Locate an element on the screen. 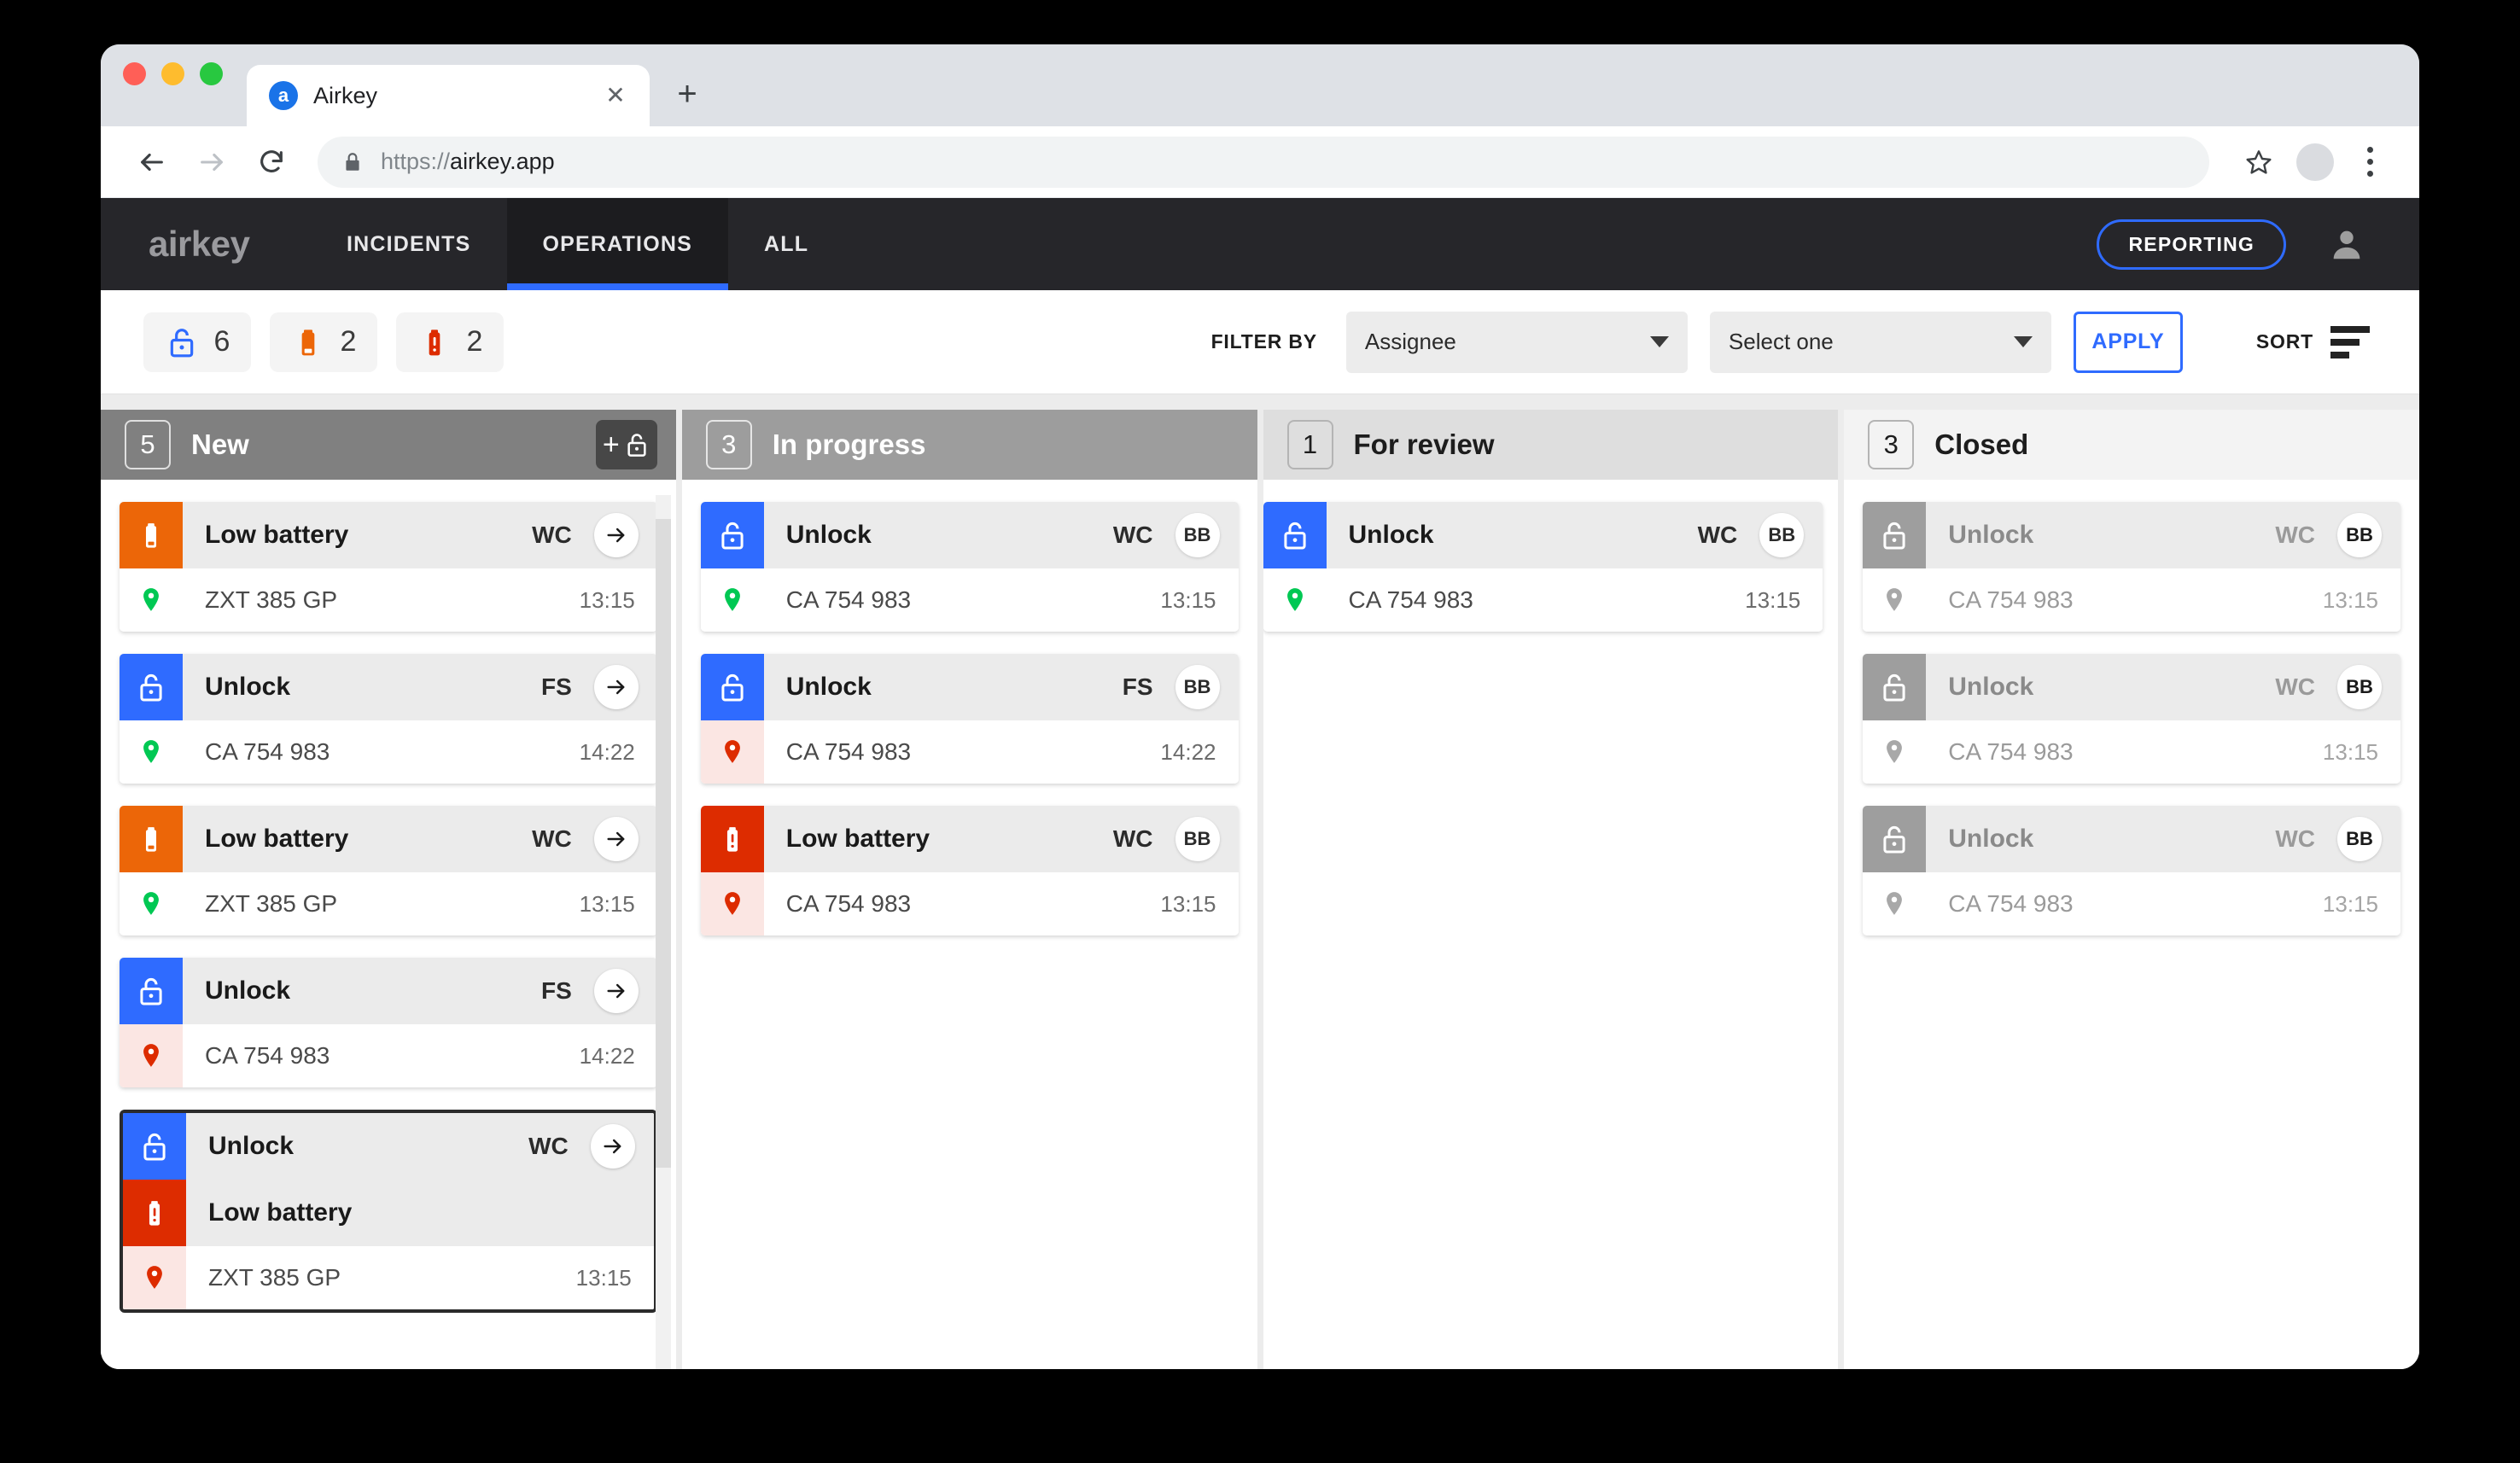 The height and width of the screenshot is (1463, 2520). nav-item-all: ALL is located at coordinates (786, 244).